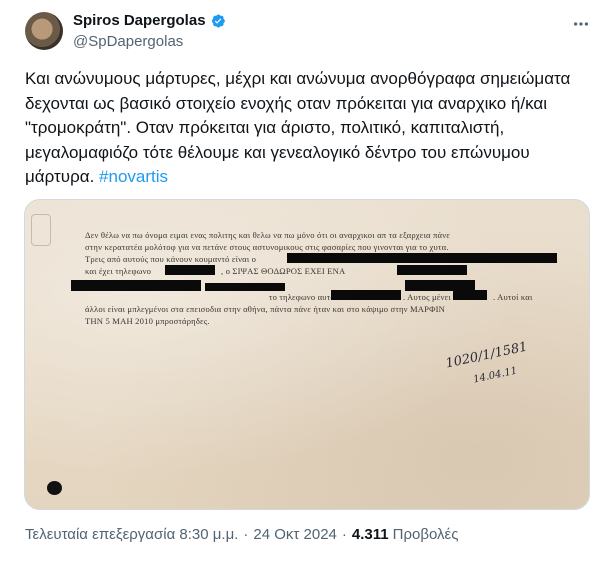 This screenshot has height=570, width=613. I want to click on document-line: και έχει τηλεφωνο, so click(118, 271).